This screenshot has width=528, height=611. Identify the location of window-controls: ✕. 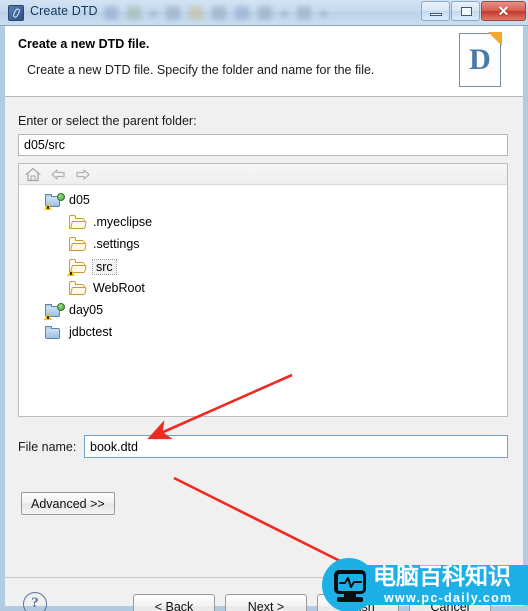
(473, 11).